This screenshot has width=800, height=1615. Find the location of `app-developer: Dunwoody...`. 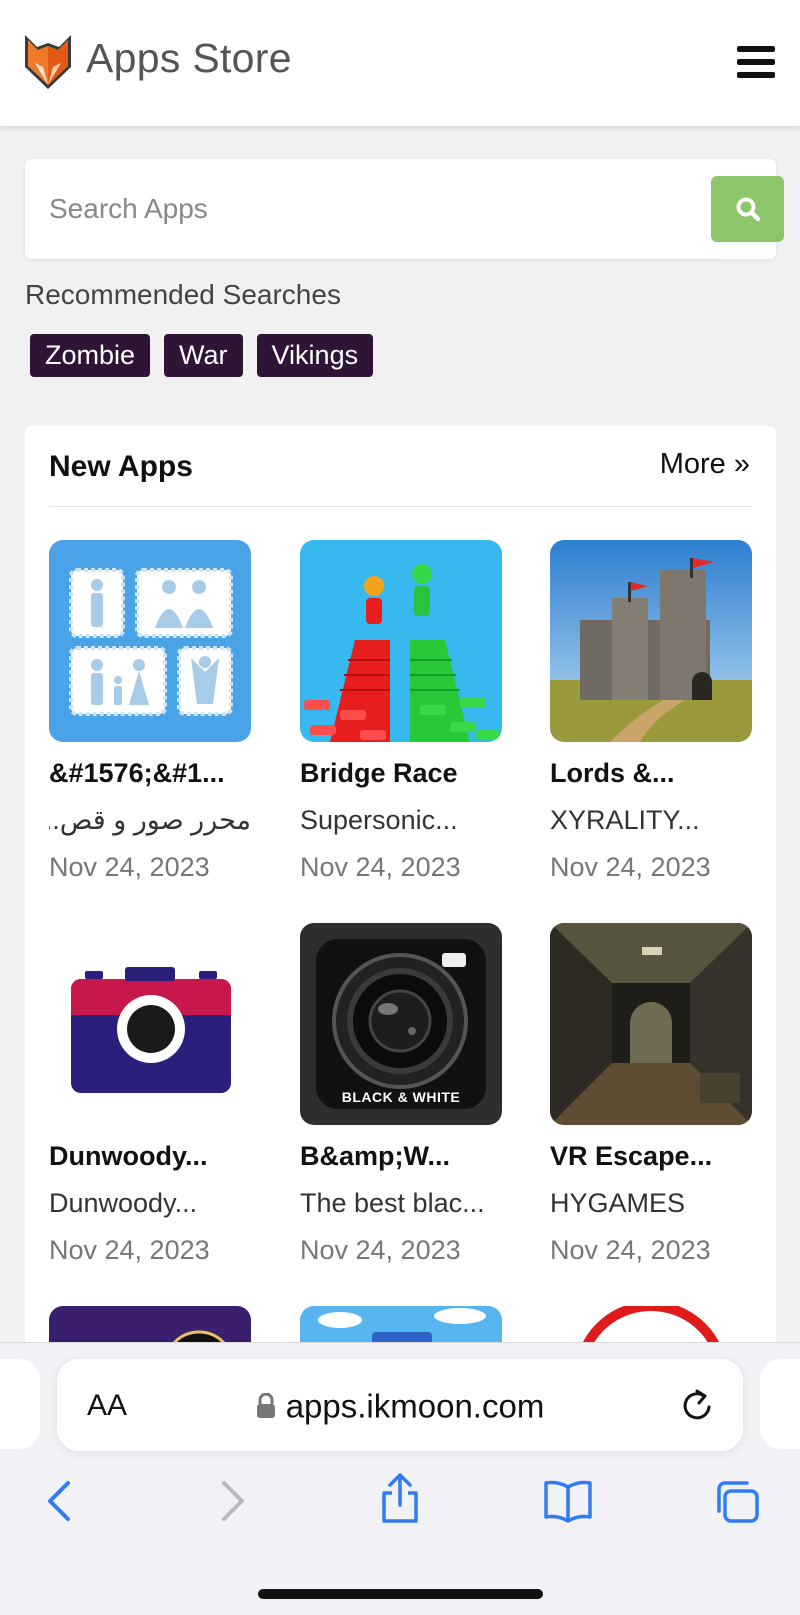

app-developer: Dunwoody... is located at coordinates (123, 1203).